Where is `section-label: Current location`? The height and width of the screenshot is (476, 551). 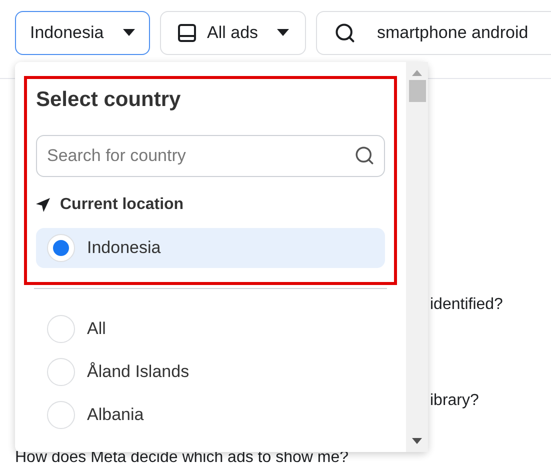
section-label: Current location is located at coordinates (122, 204).